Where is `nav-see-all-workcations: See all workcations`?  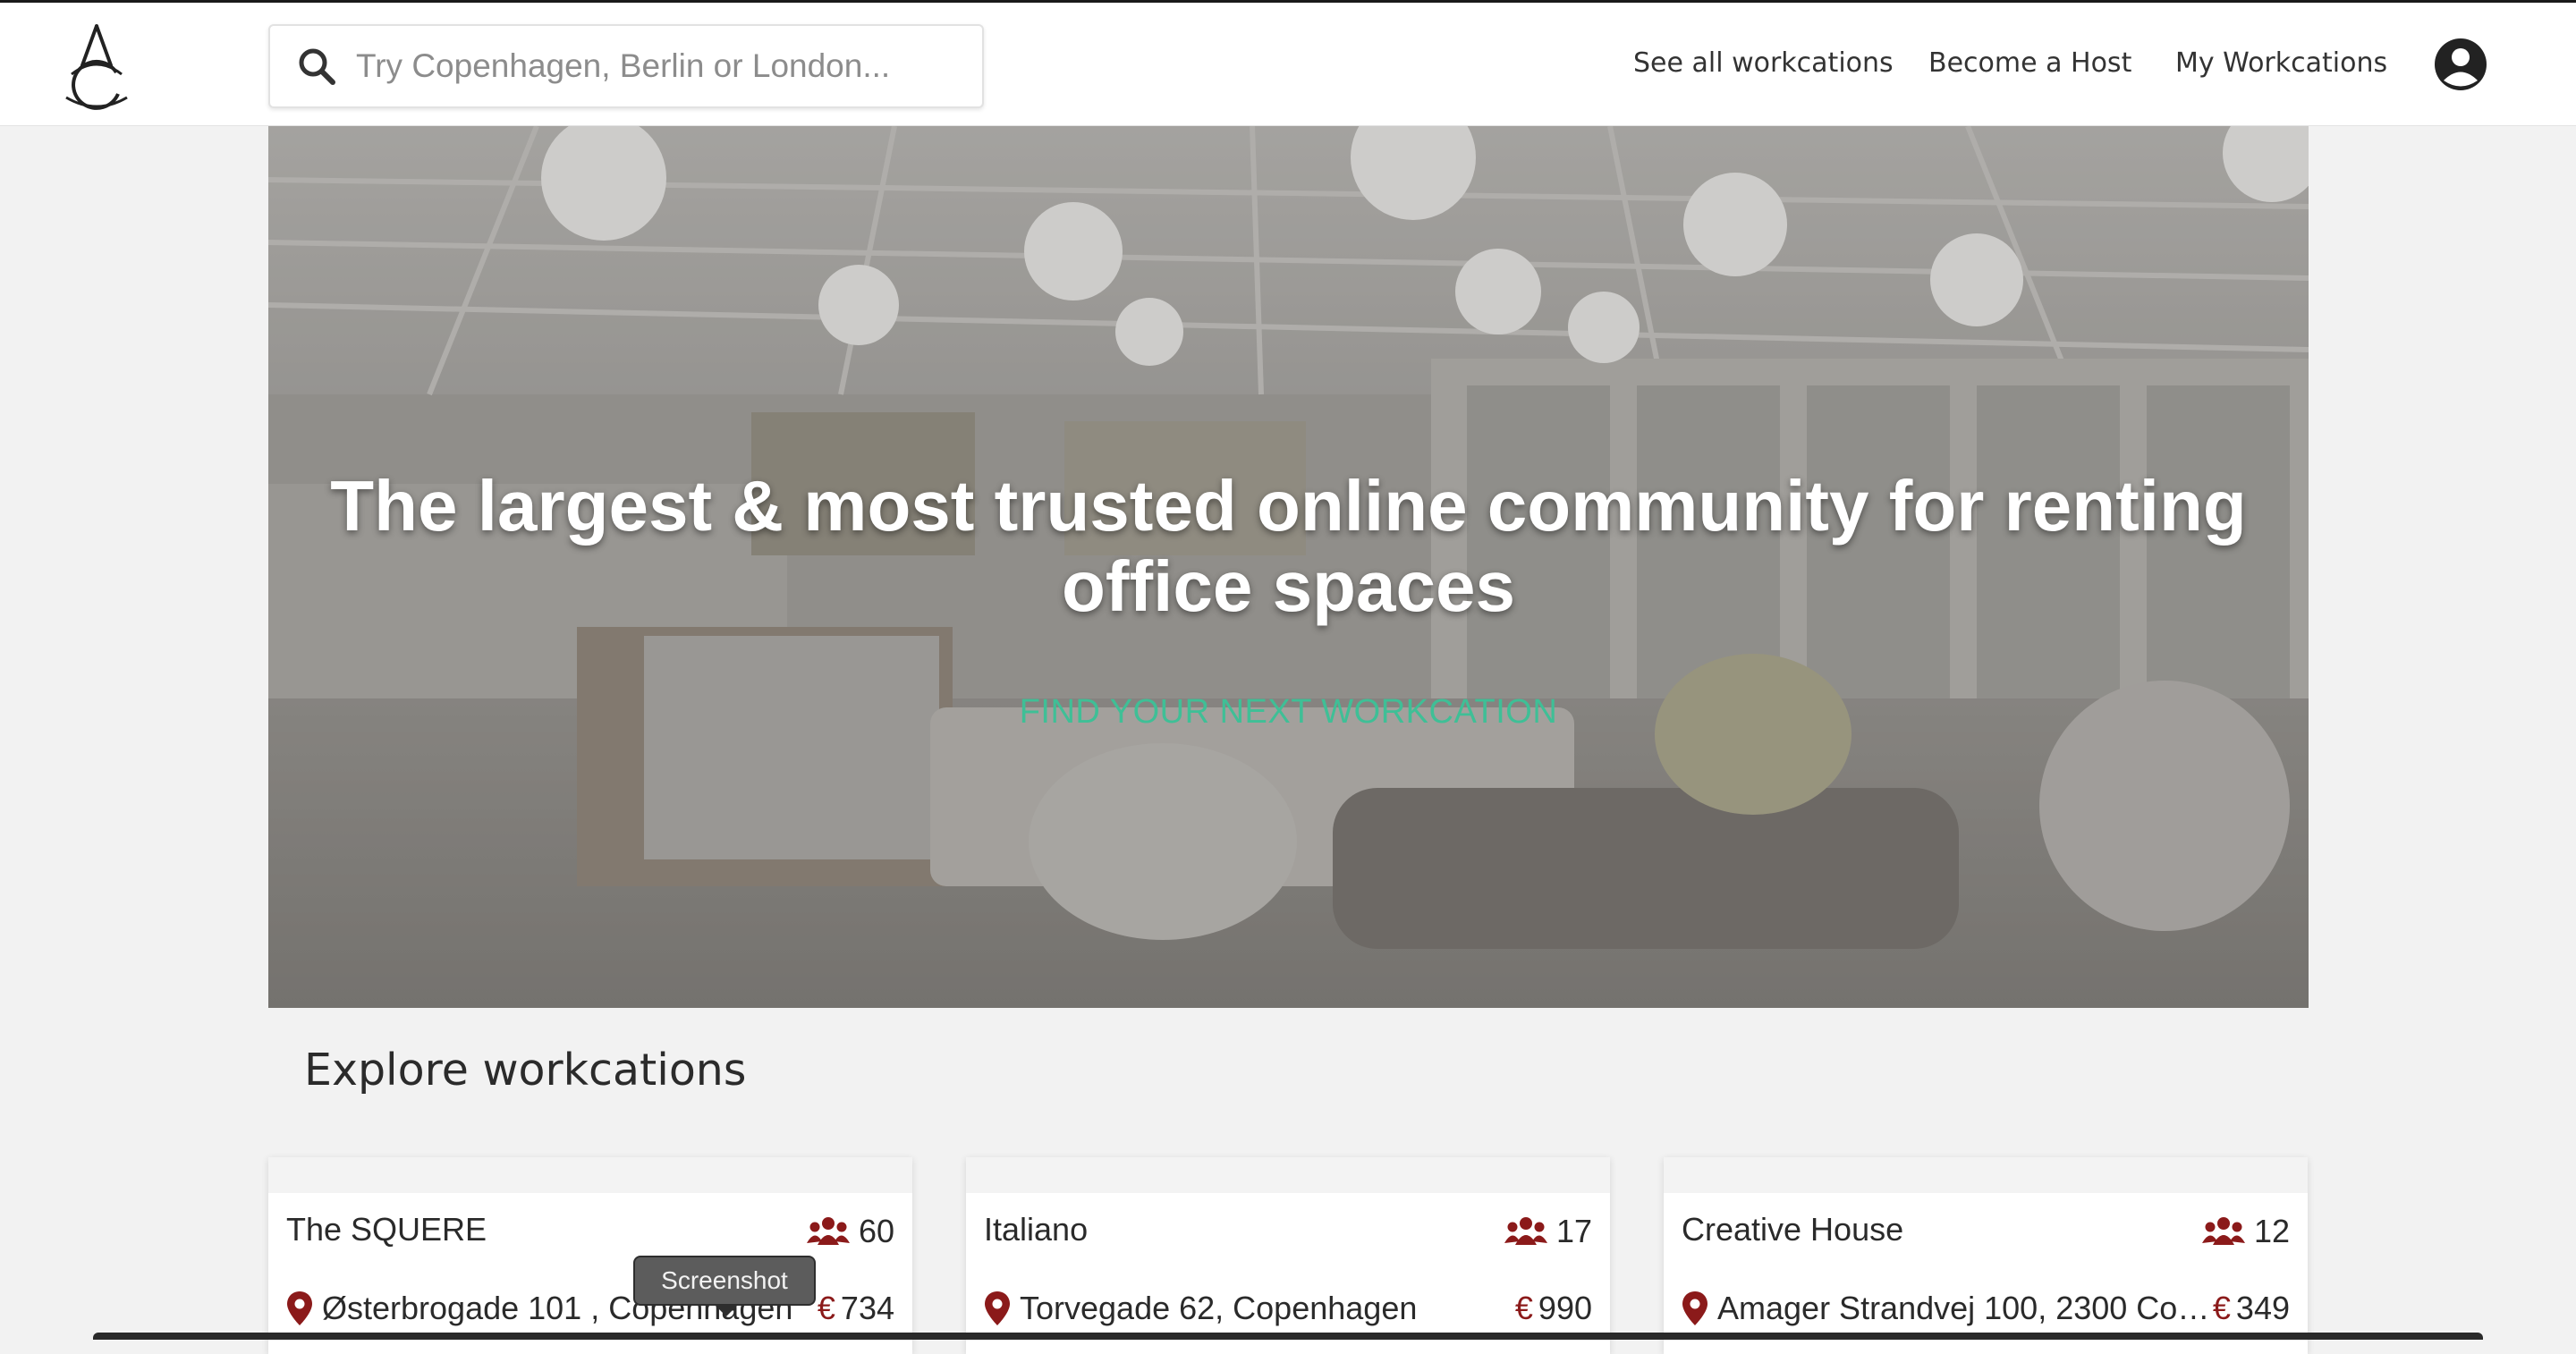
nav-see-all-workcations: See all workcations is located at coordinates (1763, 63).